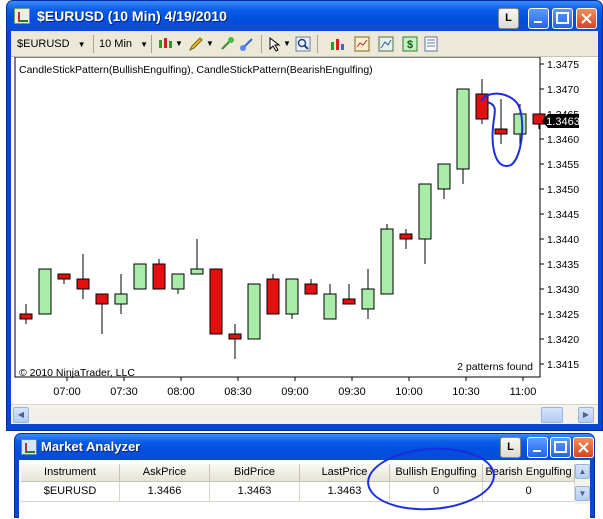 Image resolution: width=603 pixels, height=519 pixels. I want to click on copyright-text: © 2010 NinjaTrader, LLC, so click(77, 373).